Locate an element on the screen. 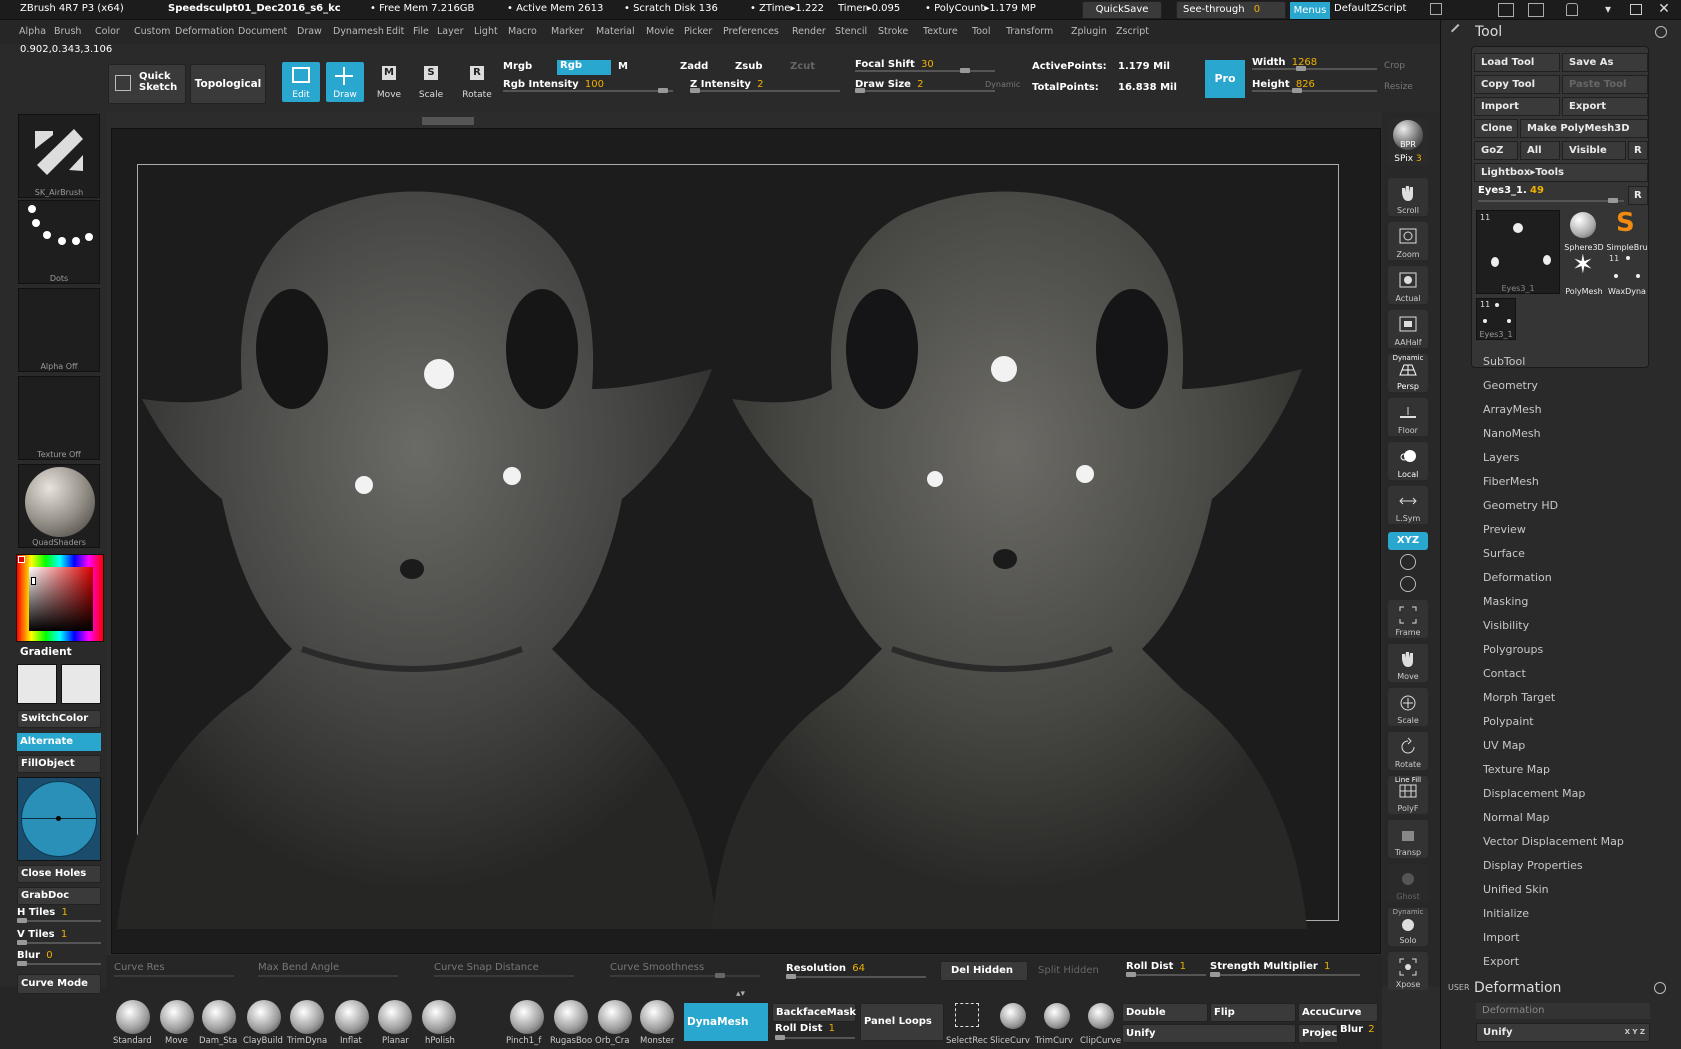 This screenshot has width=1681, height=1049. brush-trimdynamic-icon is located at coordinates (307, 1017).